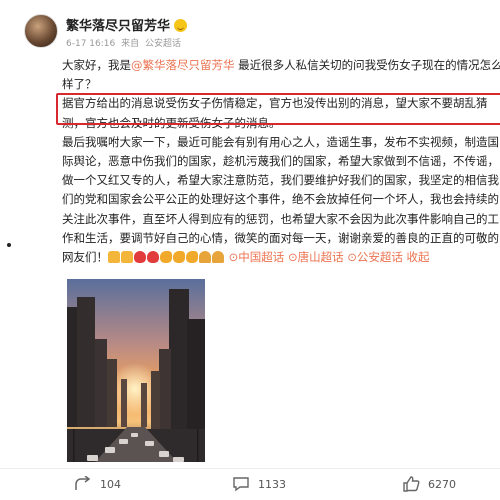 Image resolution: width=500 pixels, height=500 pixels. I want to click on topic-label: 唐山超话, so click(321, 257).